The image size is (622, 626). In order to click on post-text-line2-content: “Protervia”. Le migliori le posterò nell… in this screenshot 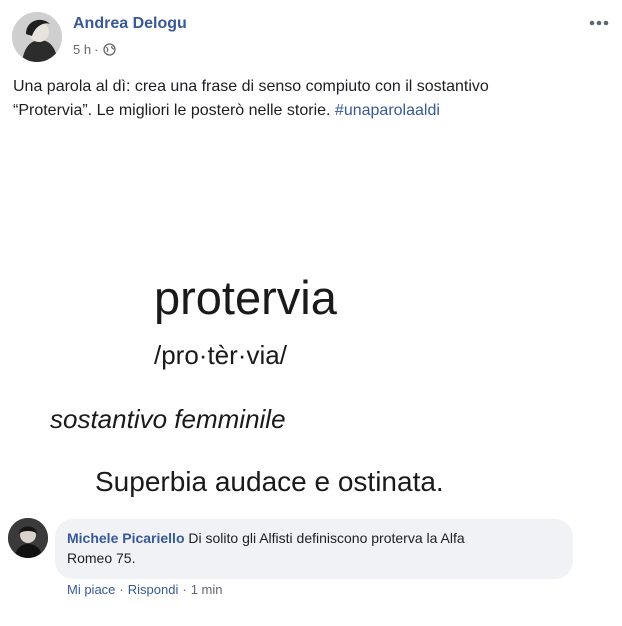, I will do `click(172, 110)`.